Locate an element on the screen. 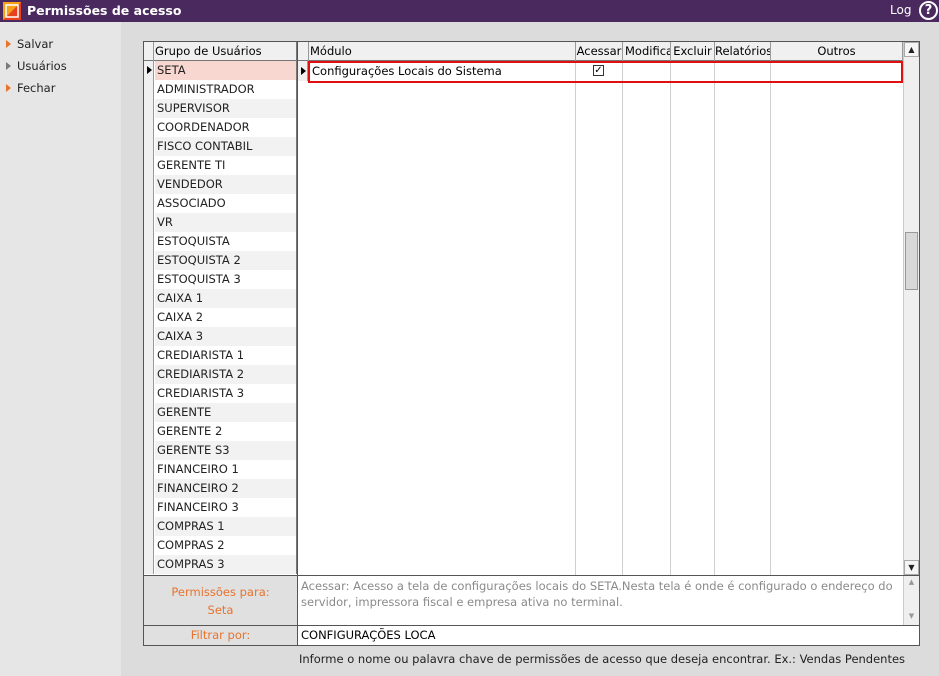 This screenshot has width=939, height=676. group-row: COMPRAS 2 is located at coordinates (225, 545).